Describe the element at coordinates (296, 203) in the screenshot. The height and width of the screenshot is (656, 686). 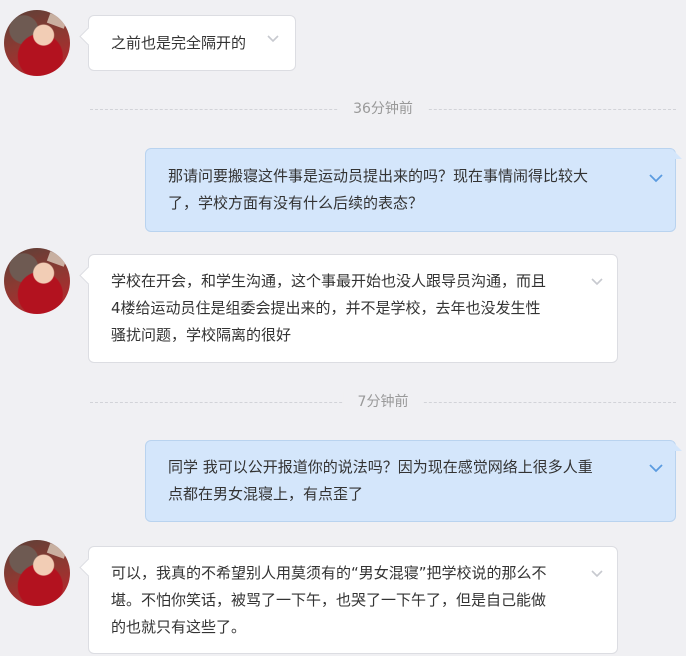
I see `message-text-line: 了，学校方面有没有什么后续的表态？` at that location.